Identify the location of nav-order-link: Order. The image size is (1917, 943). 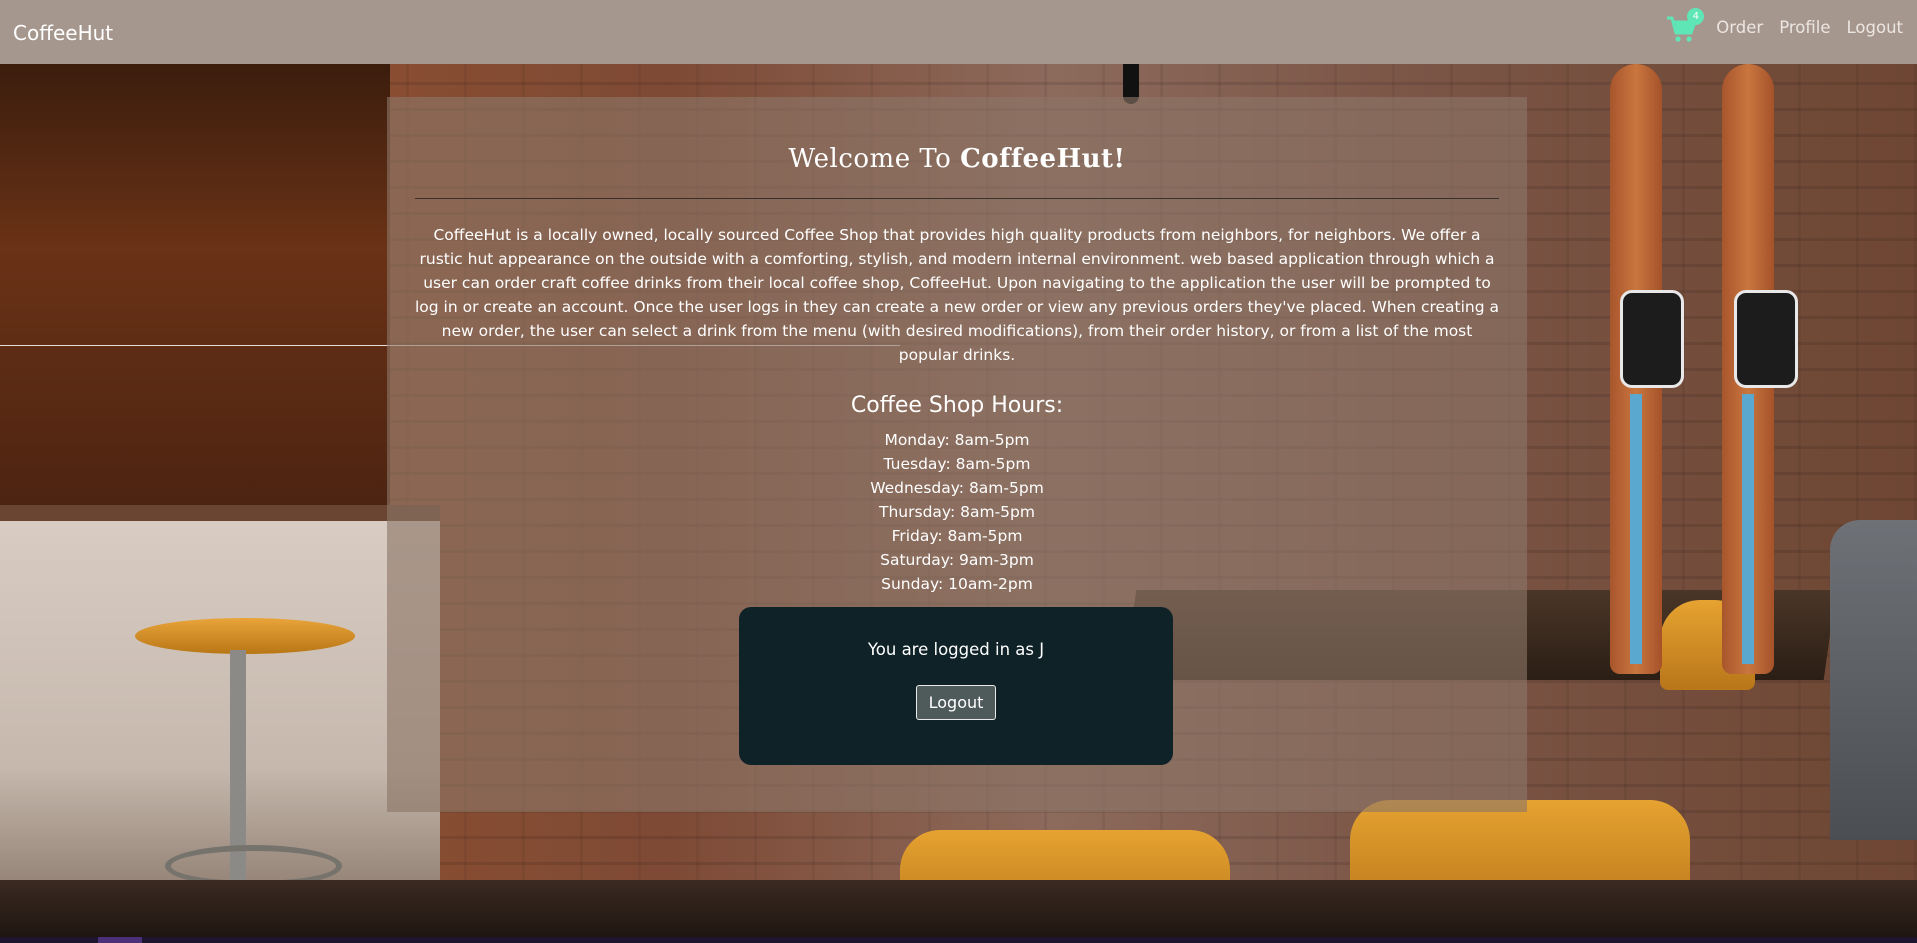
(1739, 27).